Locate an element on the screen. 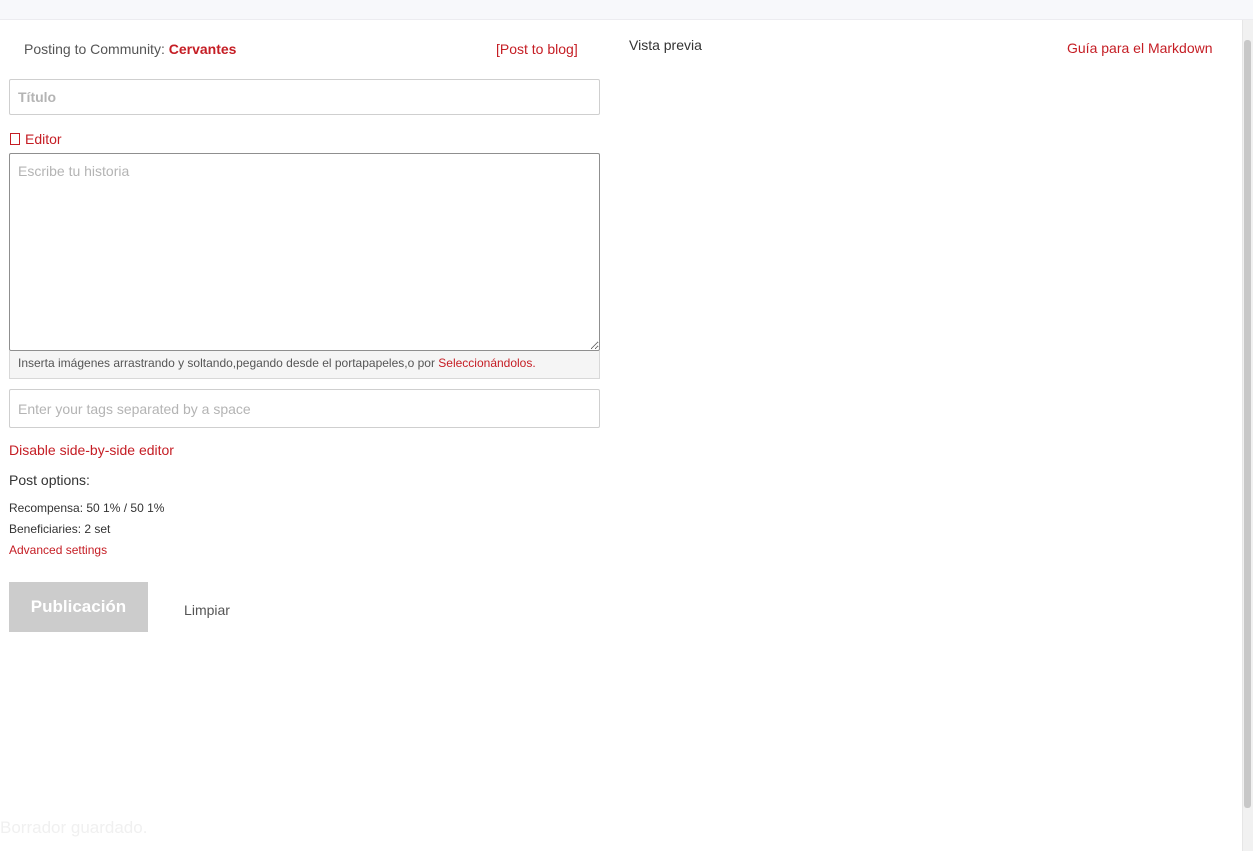 This screenshot has height=851, width=1253. markdown-guide-link: Guía para el Markdown is located at coordinates (1140, 48).